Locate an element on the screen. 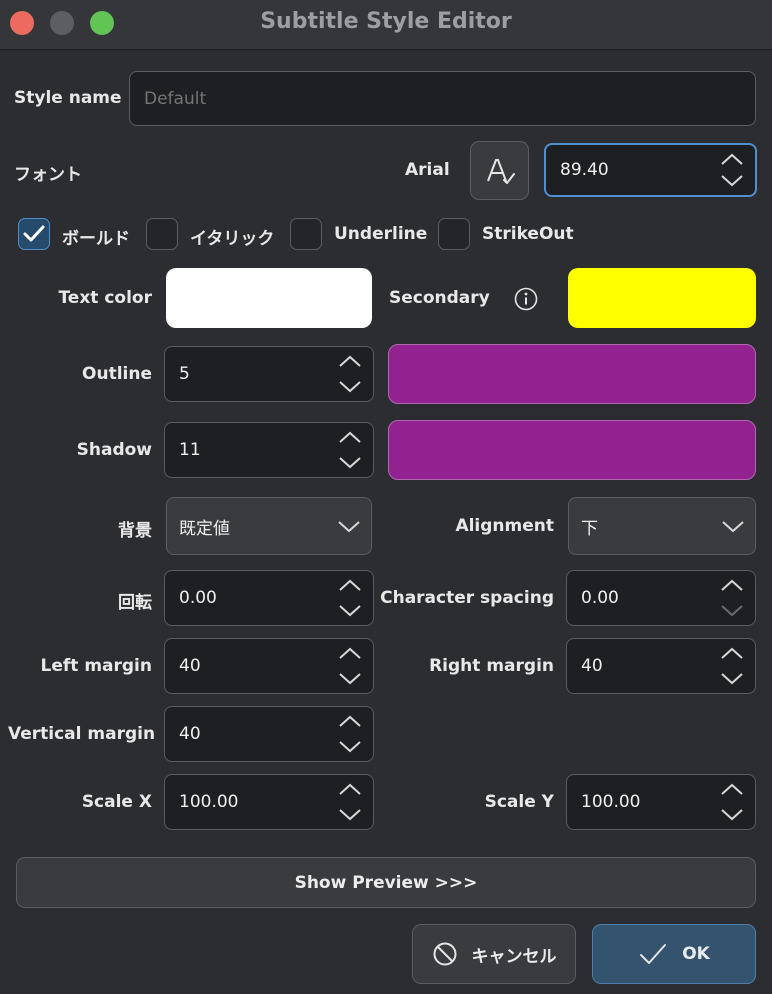 Image resolution: width=772 pixels, height=994 pixels. right-margin-label: Right margin is located at coordinates (491, 666).